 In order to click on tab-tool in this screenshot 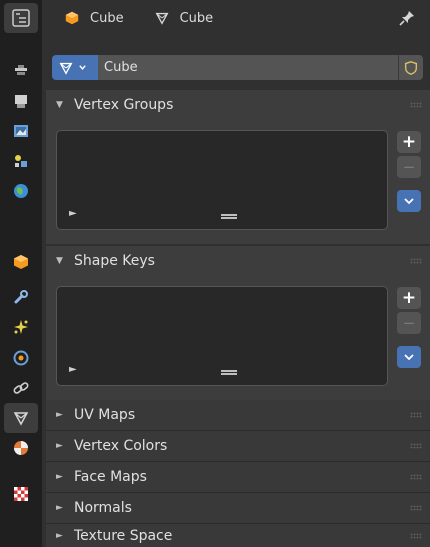, I will do `click(21, 70)`.